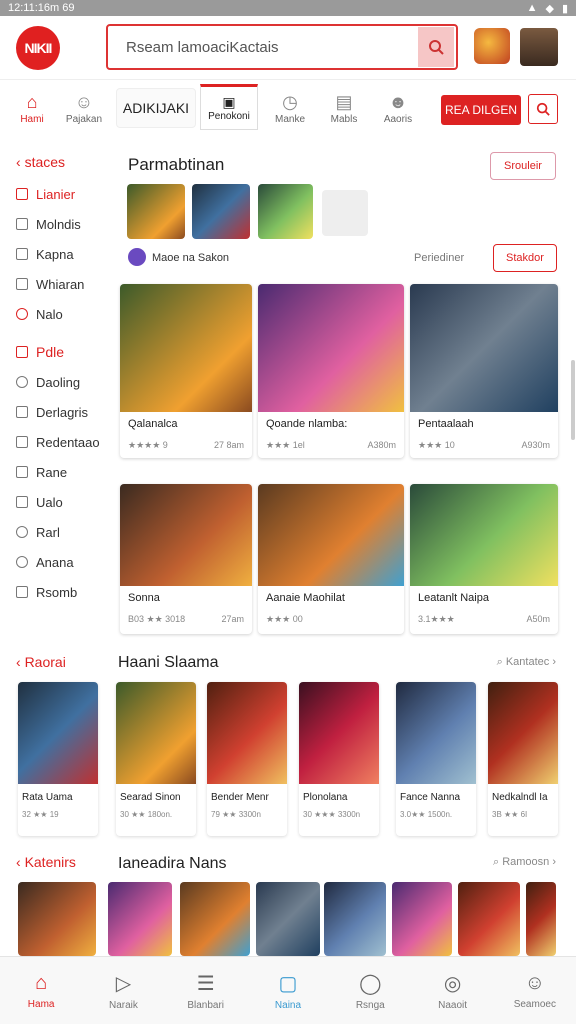 The image size is (576, 1024). What do you see at coordinates (524, 862) in the screenshot?
I see `row-link: ⌕ Ramoosn ›` at bounding box center [524, 862].